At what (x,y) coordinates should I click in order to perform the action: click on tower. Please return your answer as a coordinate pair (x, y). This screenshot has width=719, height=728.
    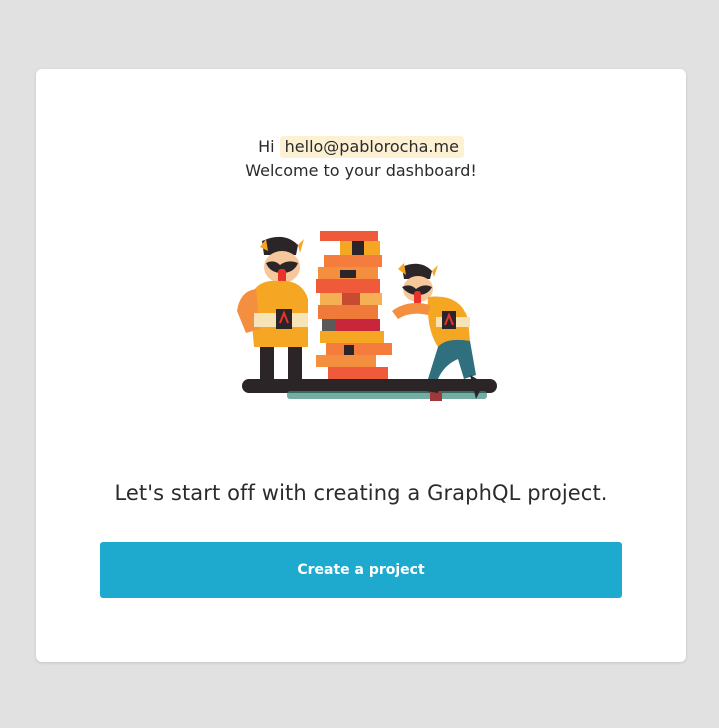
    Looking at the image, I should click on (354, 305).